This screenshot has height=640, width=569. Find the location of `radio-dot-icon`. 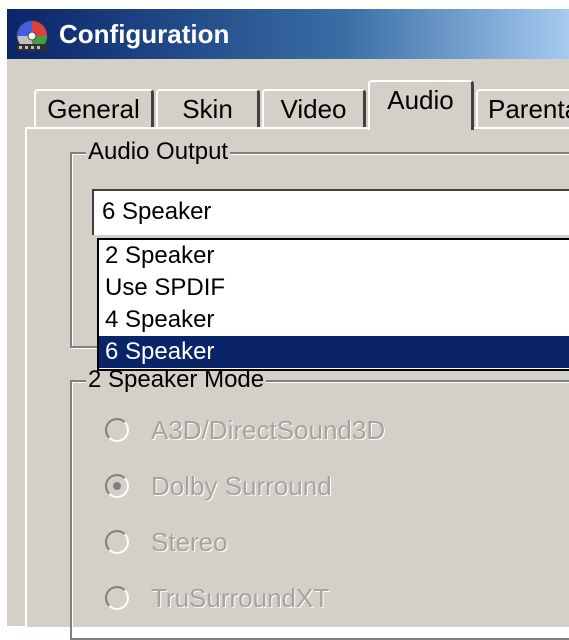

radio-dot-icon is located at coordinates (117, 486).